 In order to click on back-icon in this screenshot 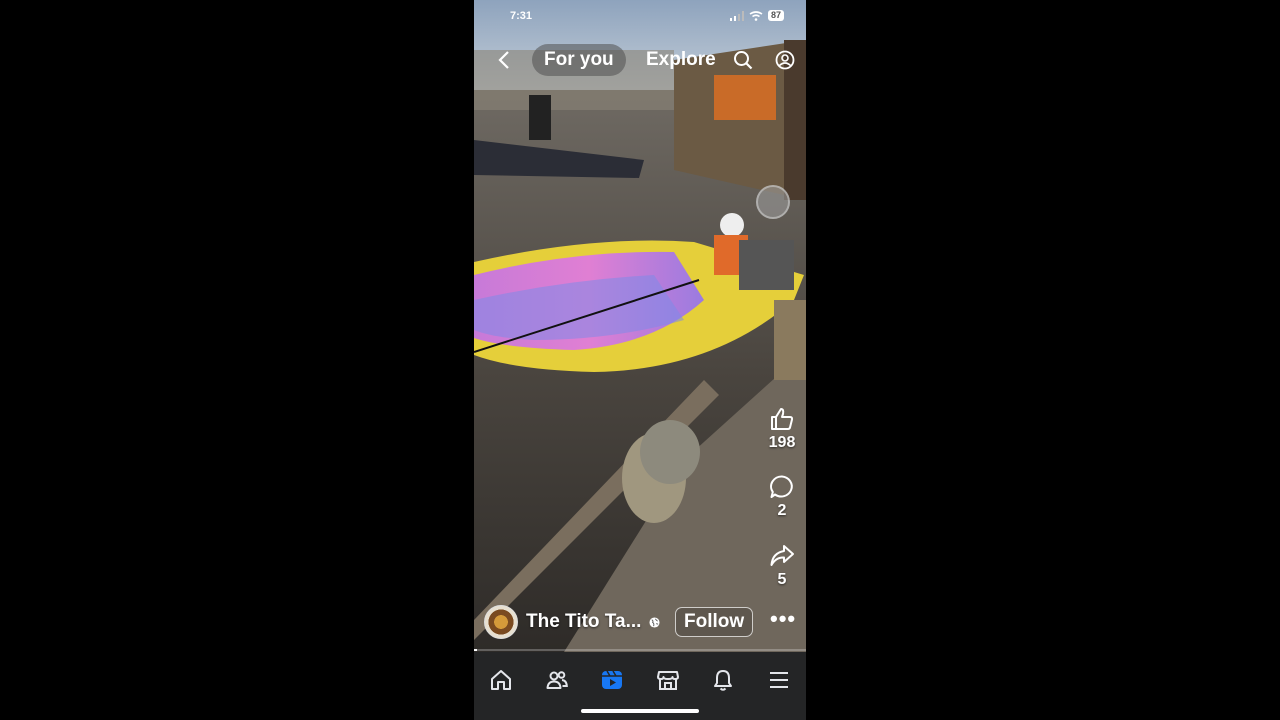, I will do `click(503, 60)`.